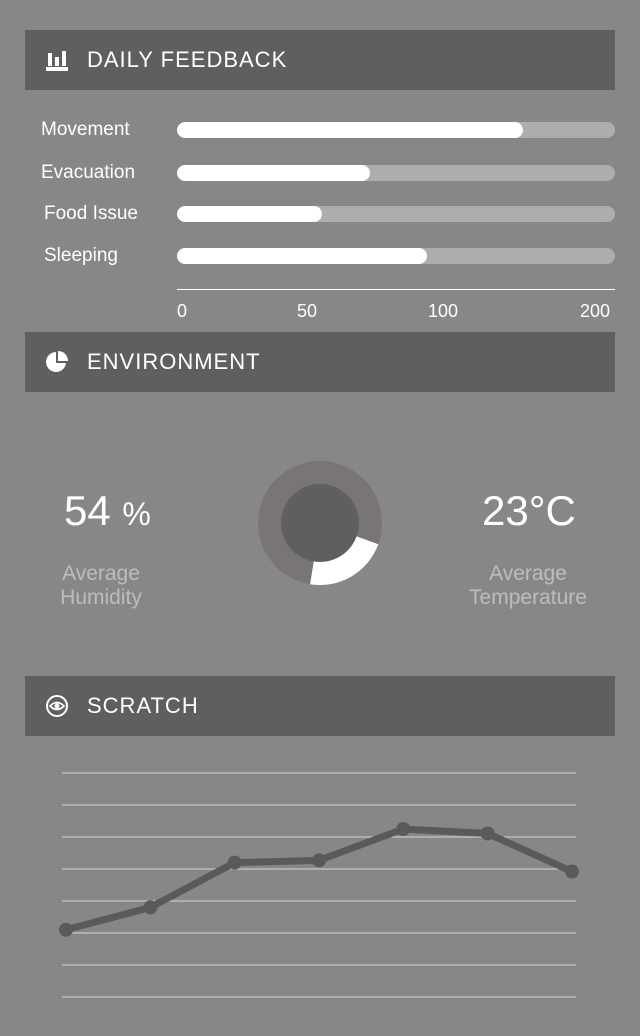 The height and width of the screenshot is (1036, 640). What do you see at coordinates (307, 311) in the screenshot?
I see `axis-tick-label: 50` at bounding box center [307, 311].